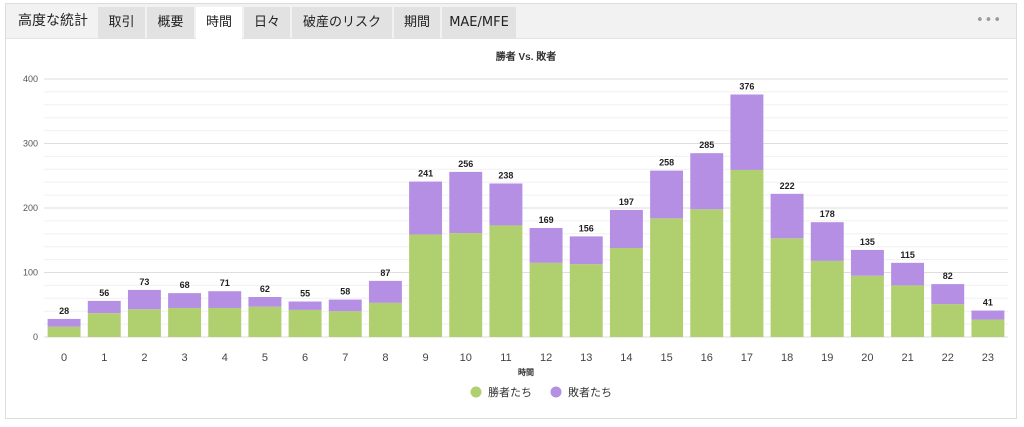 The height and width of the screenshot is (427, 1024). What do you see at coordinates (747, 358) in the screenshot?
I see `x-tick-label: 17` at bounding box center [747, 358].